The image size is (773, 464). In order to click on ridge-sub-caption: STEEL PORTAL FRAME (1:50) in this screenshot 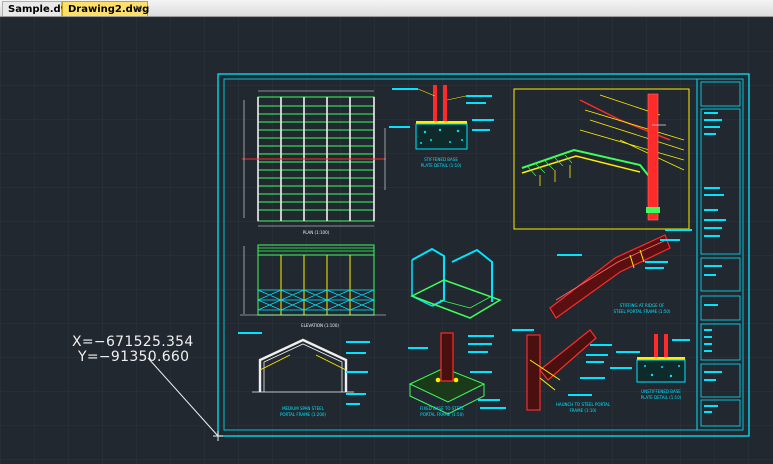, I will do `click(642, 311)`.